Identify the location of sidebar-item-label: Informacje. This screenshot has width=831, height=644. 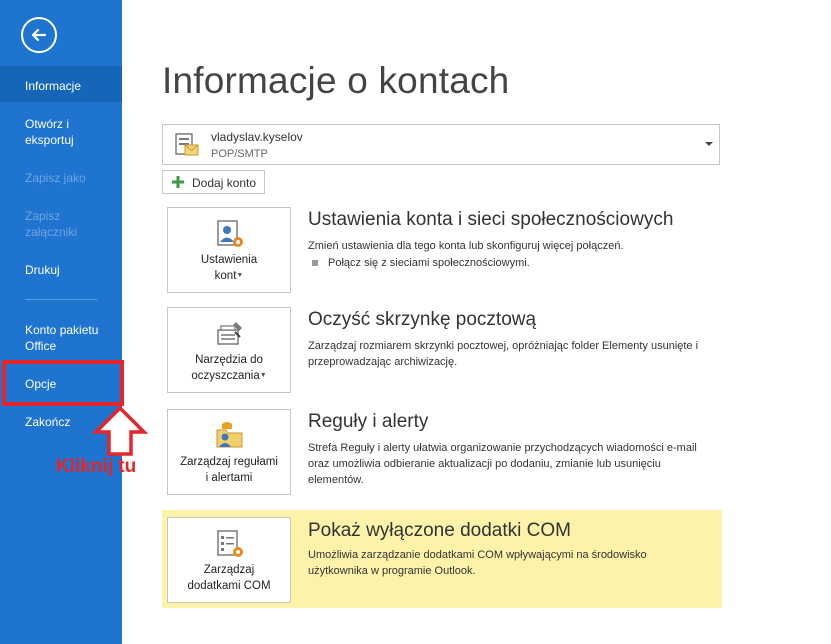
(53, 86).